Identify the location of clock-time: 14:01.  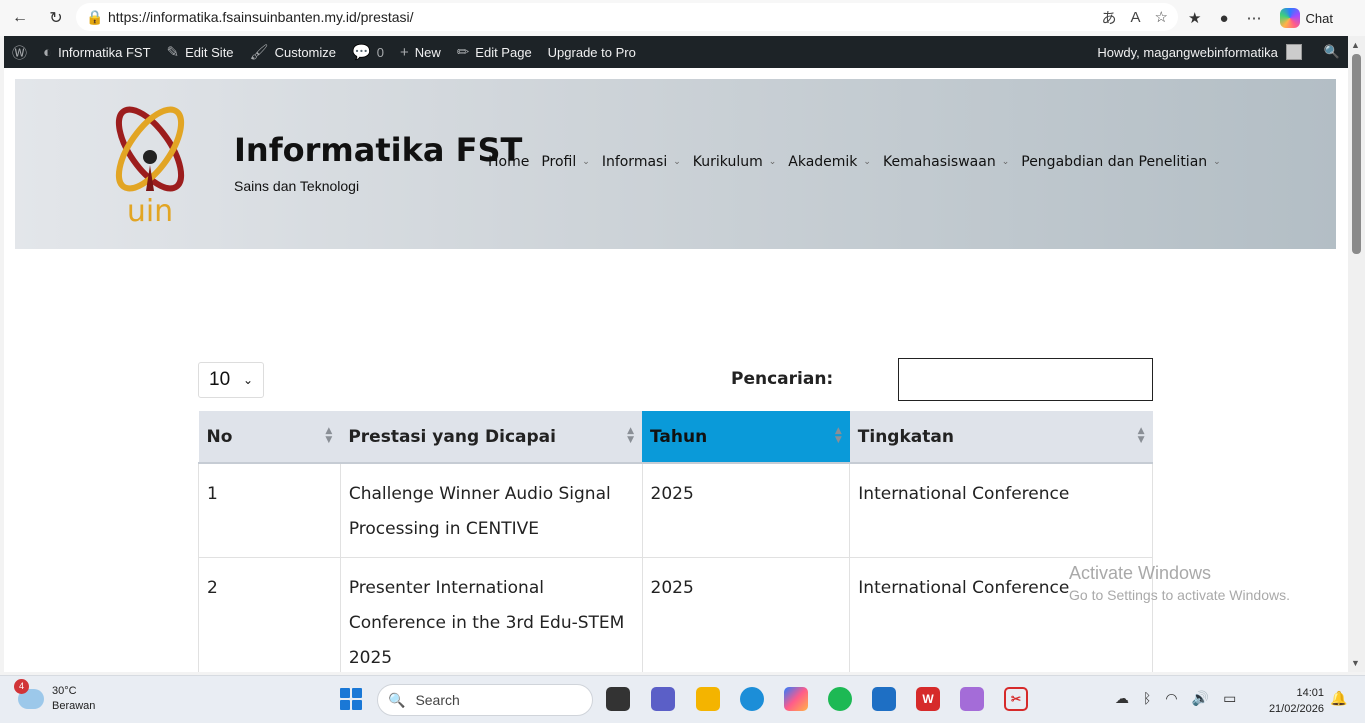
(1310, 693).